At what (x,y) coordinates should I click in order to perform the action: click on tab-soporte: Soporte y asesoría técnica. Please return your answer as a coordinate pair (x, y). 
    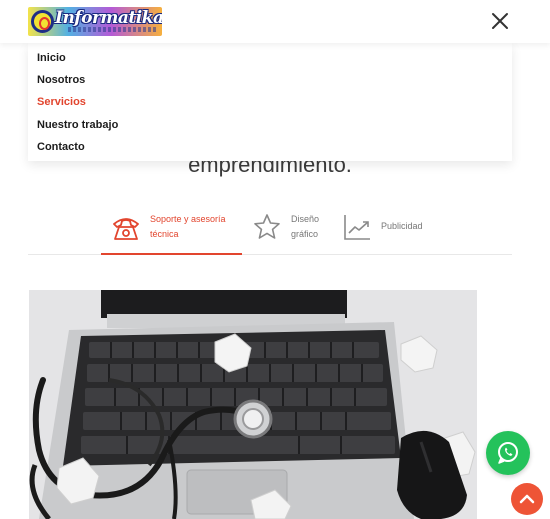
    Looking at the image, I should click on (171, 227).